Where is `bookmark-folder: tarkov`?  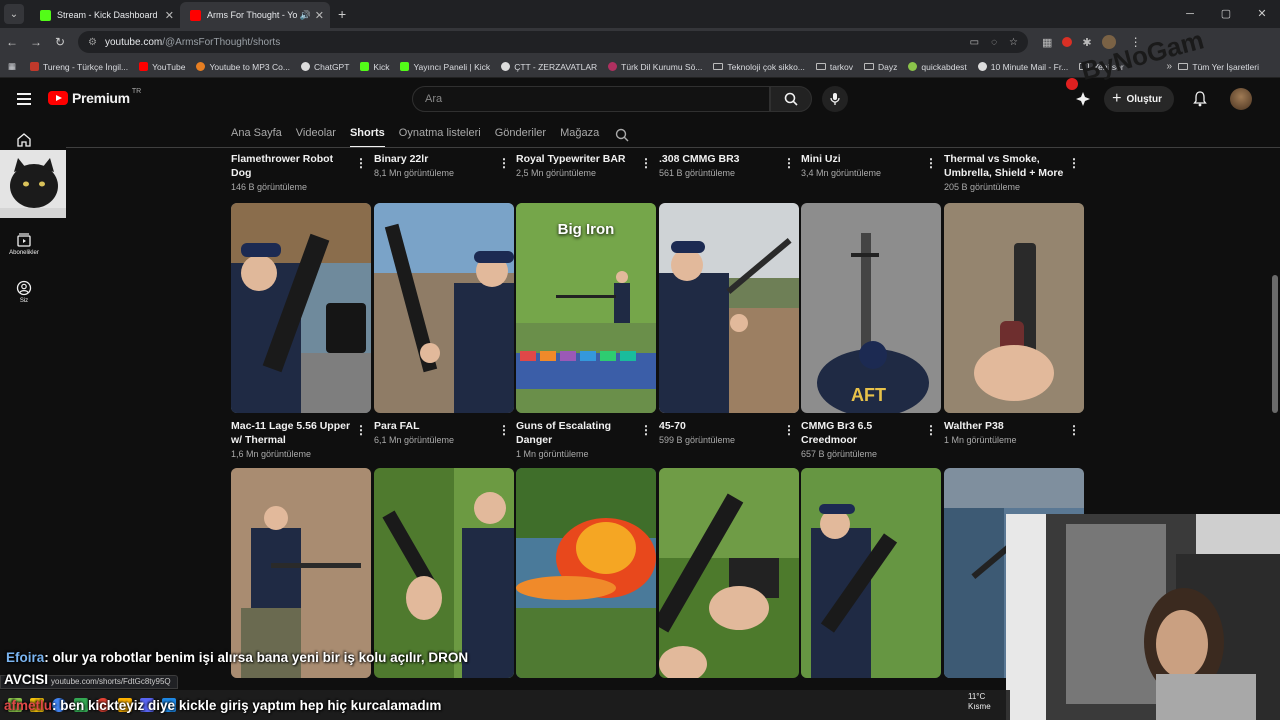
bookmark-folder: tarkov is located at coordinates (834, 67).